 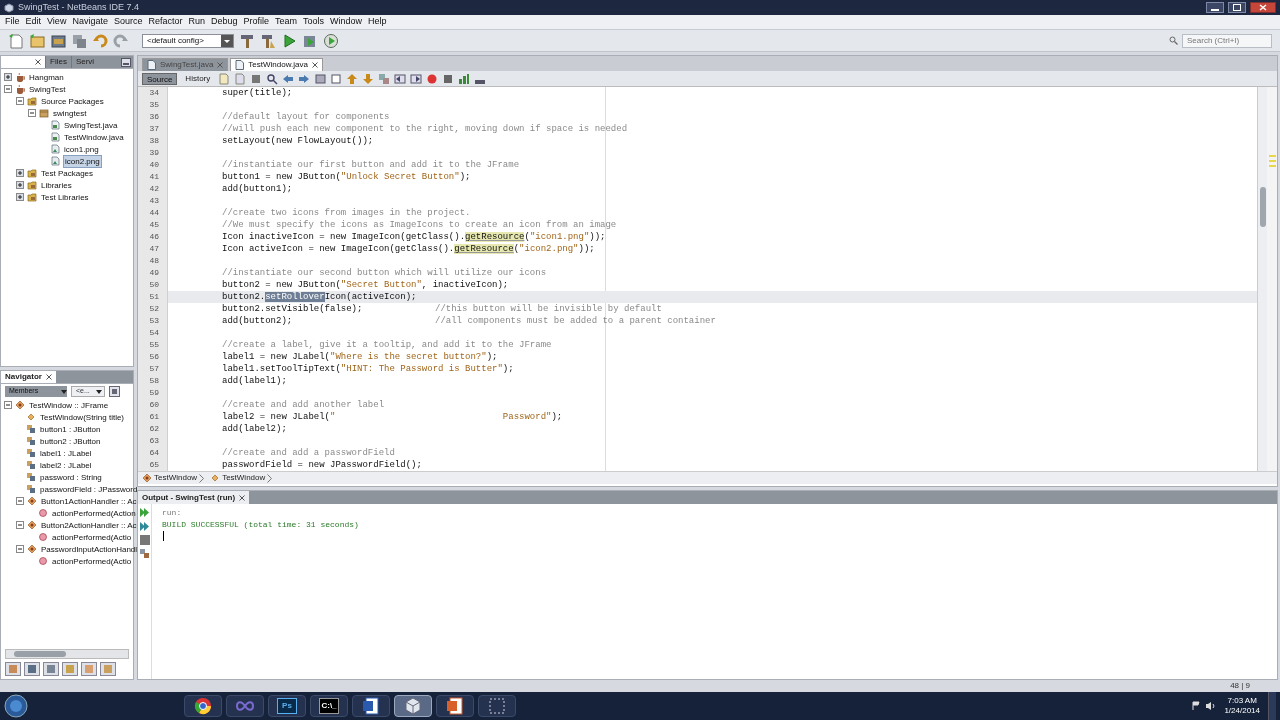 What do you see at coordinates (288, 78) in the screenshot?
I see `arrow-left-icon` at bounding box center [288, 78].